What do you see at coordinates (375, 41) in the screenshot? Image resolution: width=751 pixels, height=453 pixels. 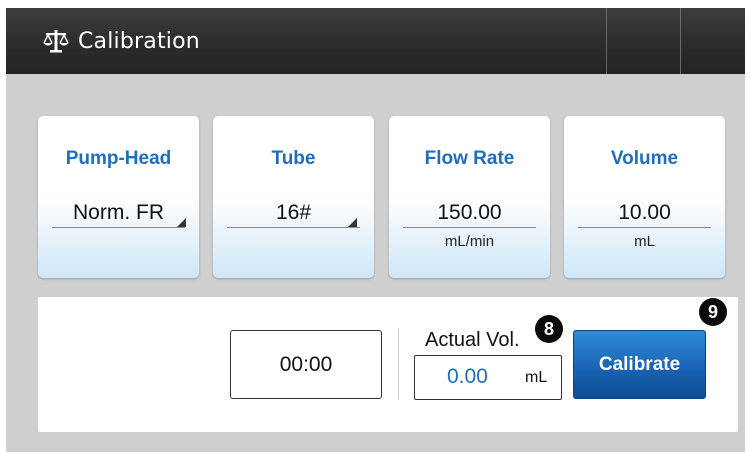 I see `title-bar: Calibration` at bounding box center [375, 41].